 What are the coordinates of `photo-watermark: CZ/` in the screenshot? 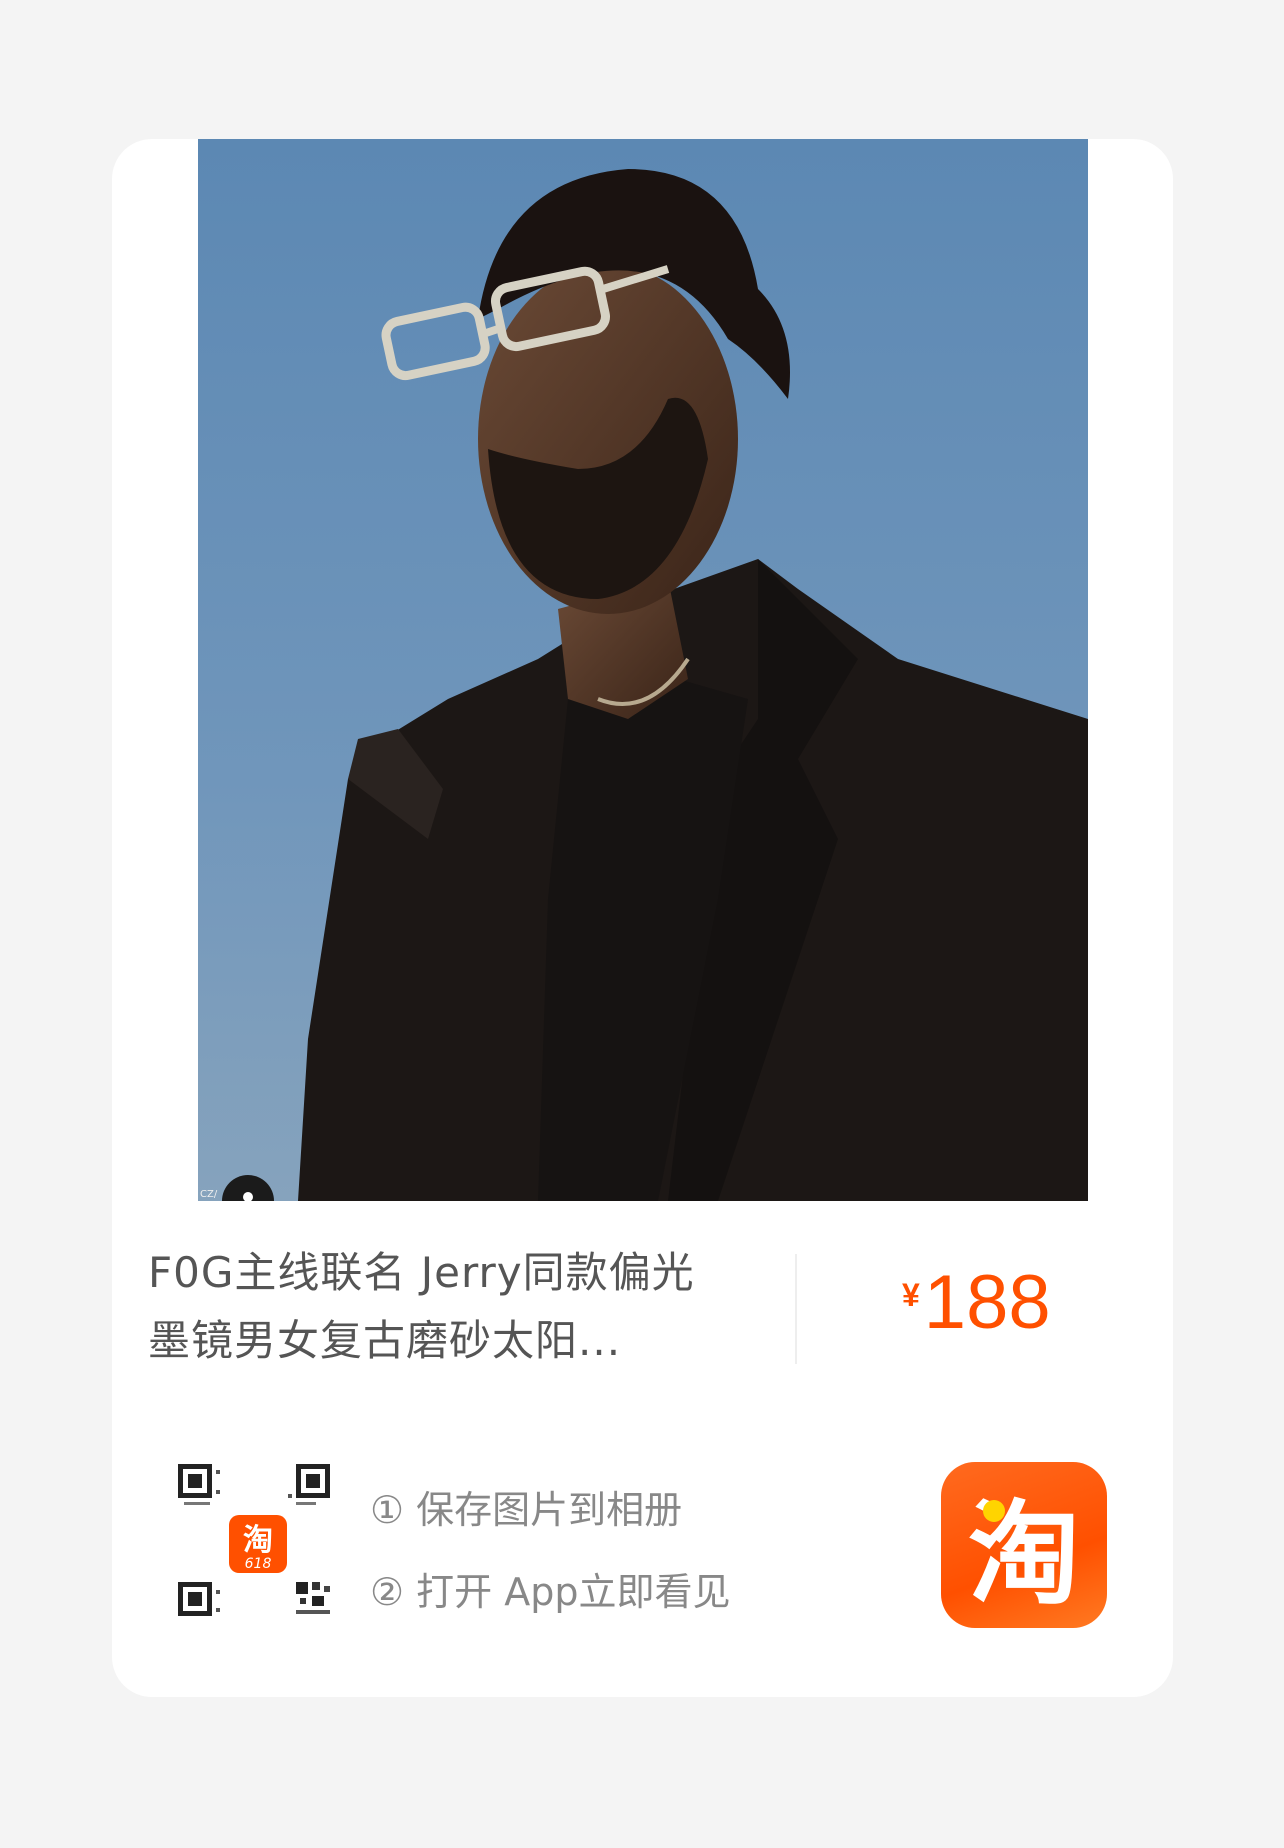 It's located at (209, 1194).